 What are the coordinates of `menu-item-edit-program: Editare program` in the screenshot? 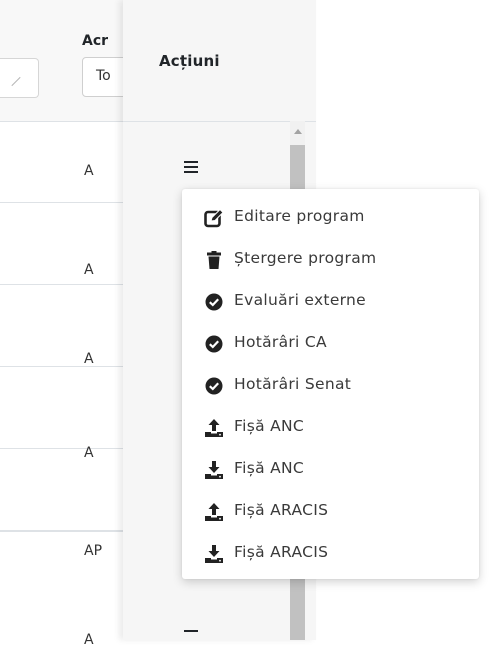 It's located at (330, 218).